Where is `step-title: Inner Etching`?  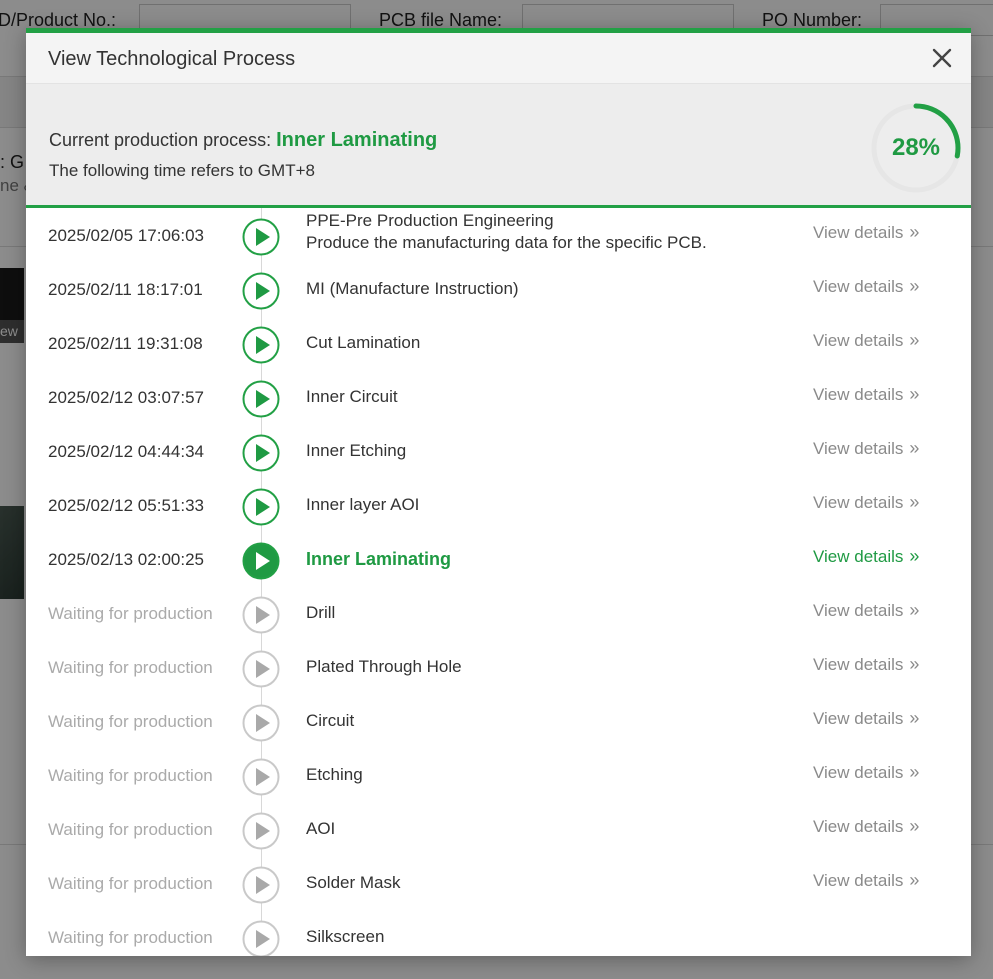 step-title: Inner Etching is located at coordinates (356, 450).